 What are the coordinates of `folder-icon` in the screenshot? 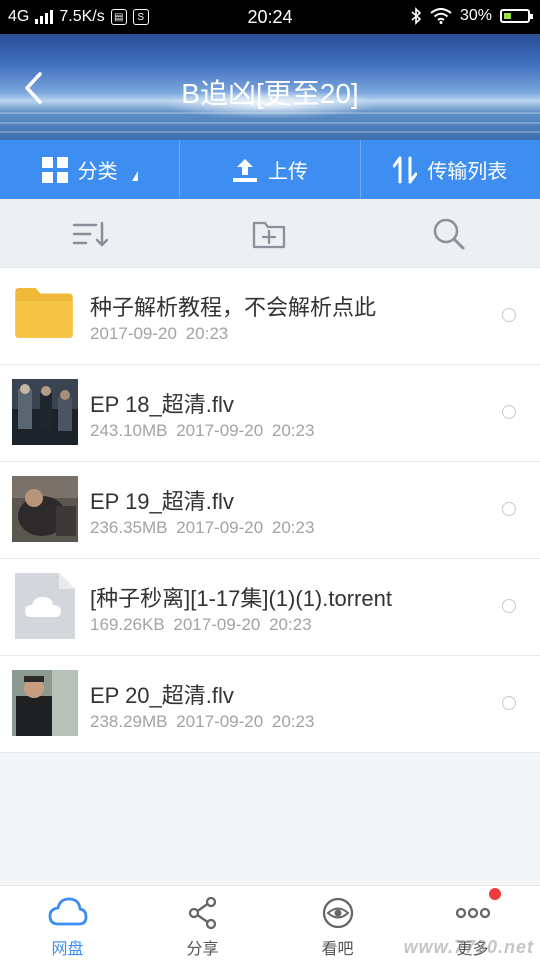 It's located at (44, 313).